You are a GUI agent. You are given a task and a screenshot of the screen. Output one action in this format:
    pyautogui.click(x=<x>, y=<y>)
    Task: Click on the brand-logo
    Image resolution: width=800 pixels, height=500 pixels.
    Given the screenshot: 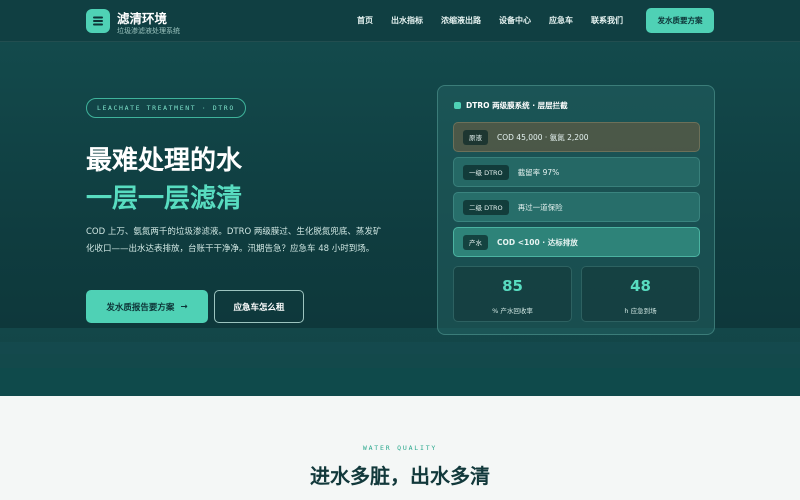 What is the action you would take?
    pyautogui.click(x=98, y=21)
    